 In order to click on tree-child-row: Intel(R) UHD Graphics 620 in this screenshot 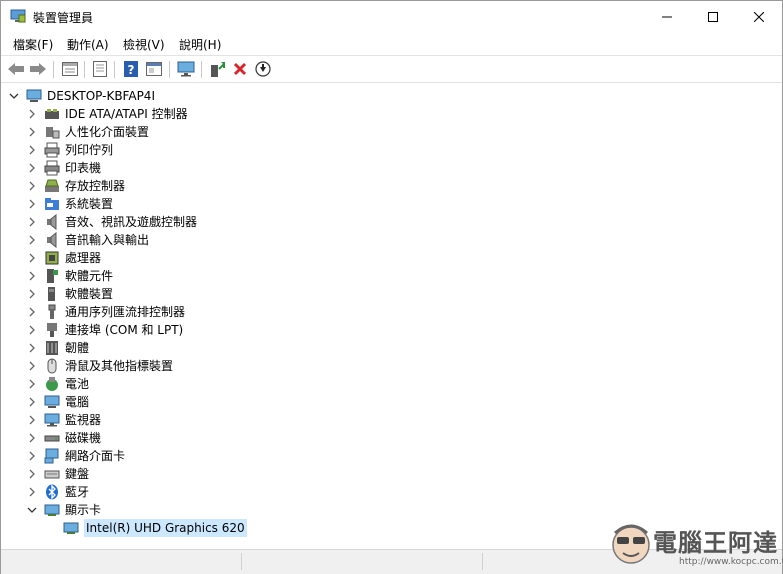, I will do `click(155, 528)`.